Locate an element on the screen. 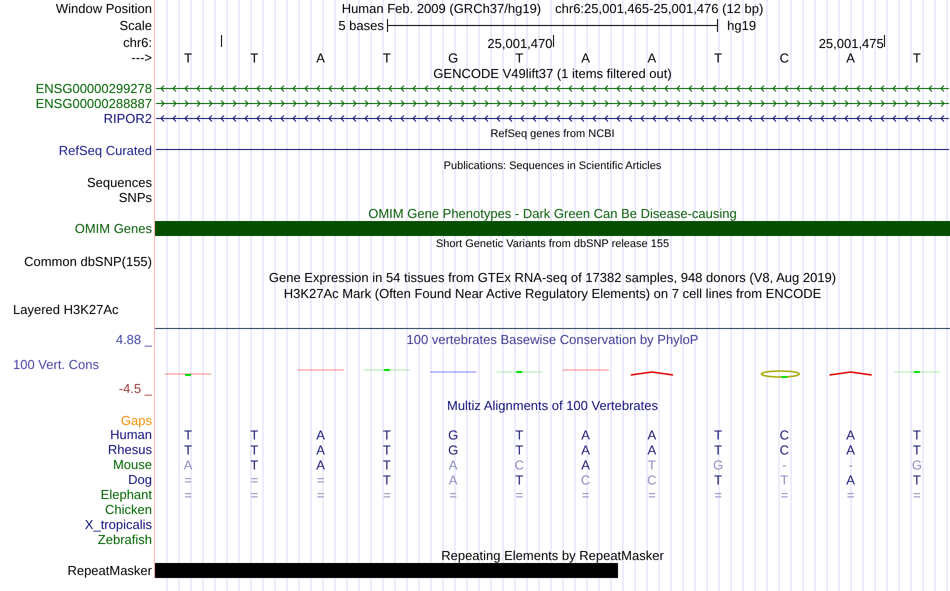 This screenshot has height=591, width=950. species-label: Human is located at coordinates (131, 434).